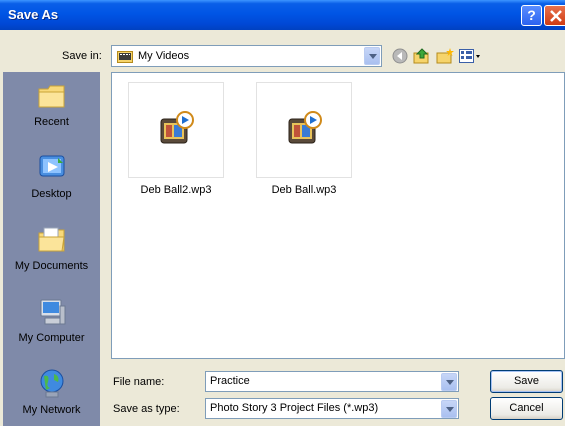 This screenshot has height=426, width=565. I want to click on save-in-value: My Videos, so click(164, 56).